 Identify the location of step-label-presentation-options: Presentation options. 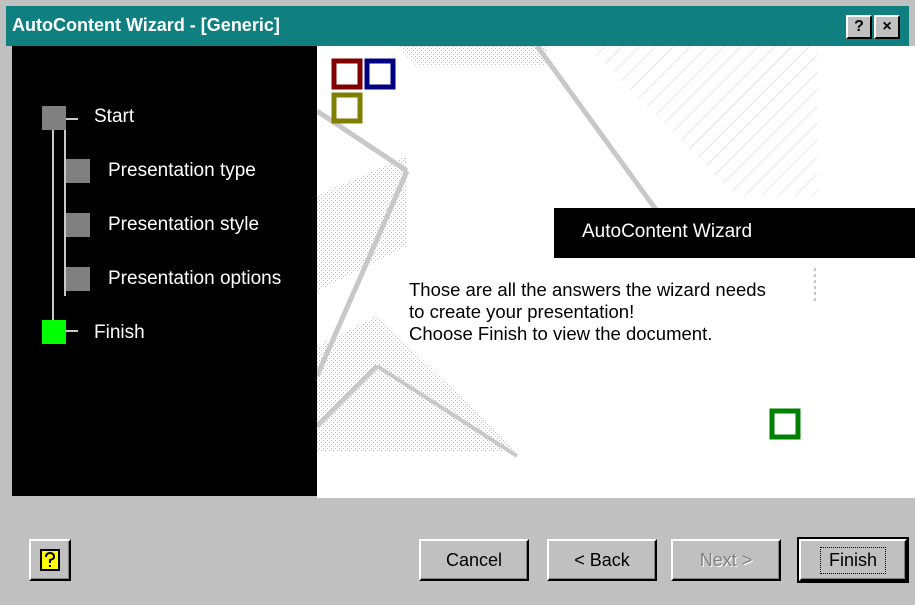
(194, 279).